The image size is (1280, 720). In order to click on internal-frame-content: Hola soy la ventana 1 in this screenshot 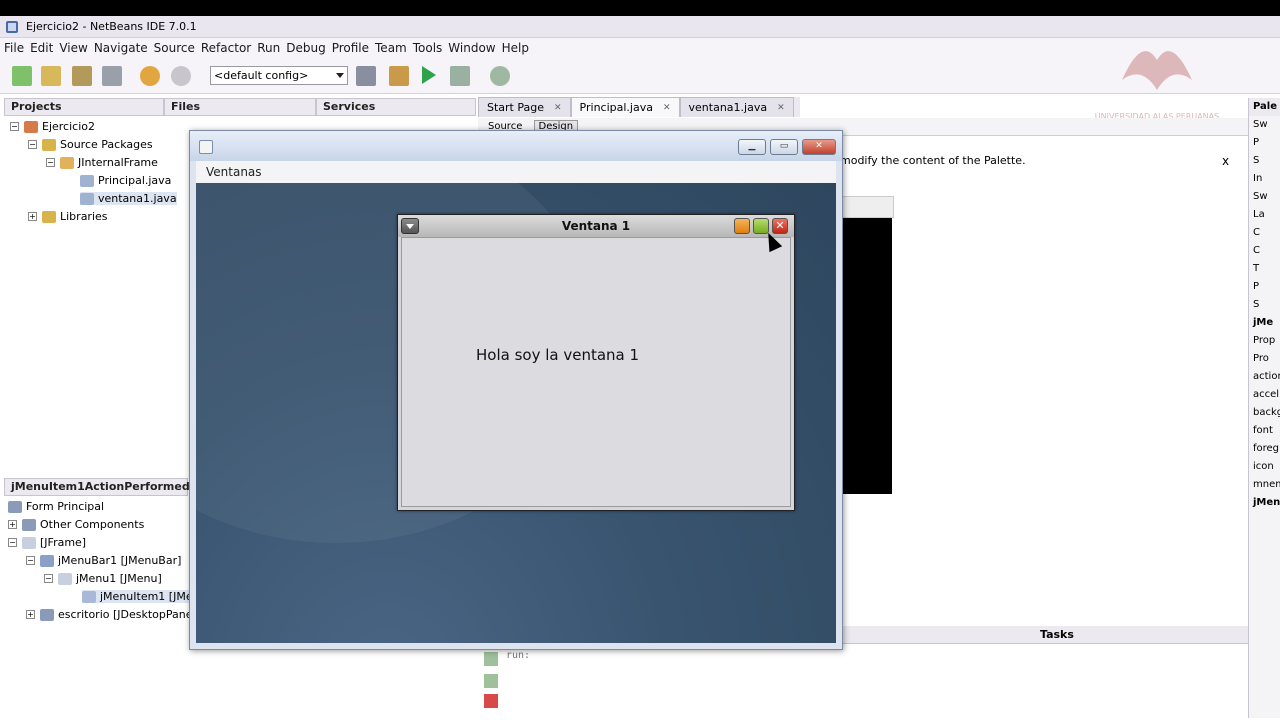, I will do `click(596, 372)`.